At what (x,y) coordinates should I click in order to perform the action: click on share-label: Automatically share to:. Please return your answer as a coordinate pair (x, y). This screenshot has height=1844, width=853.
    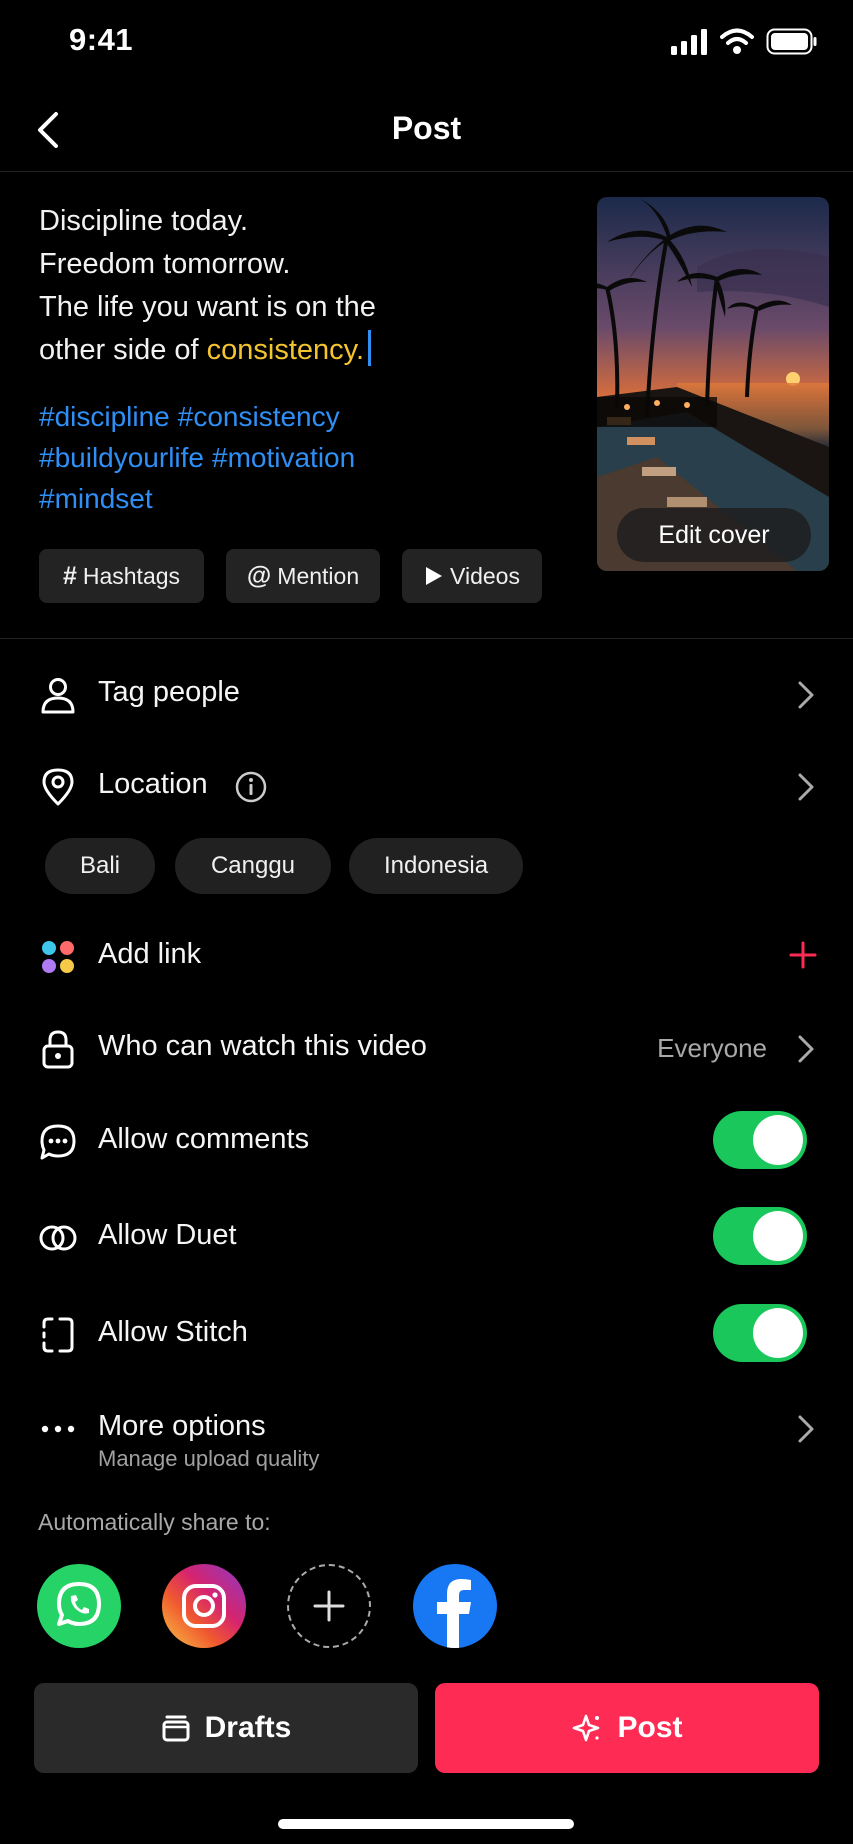
    Looking at the image, I should click on (154, 1522).